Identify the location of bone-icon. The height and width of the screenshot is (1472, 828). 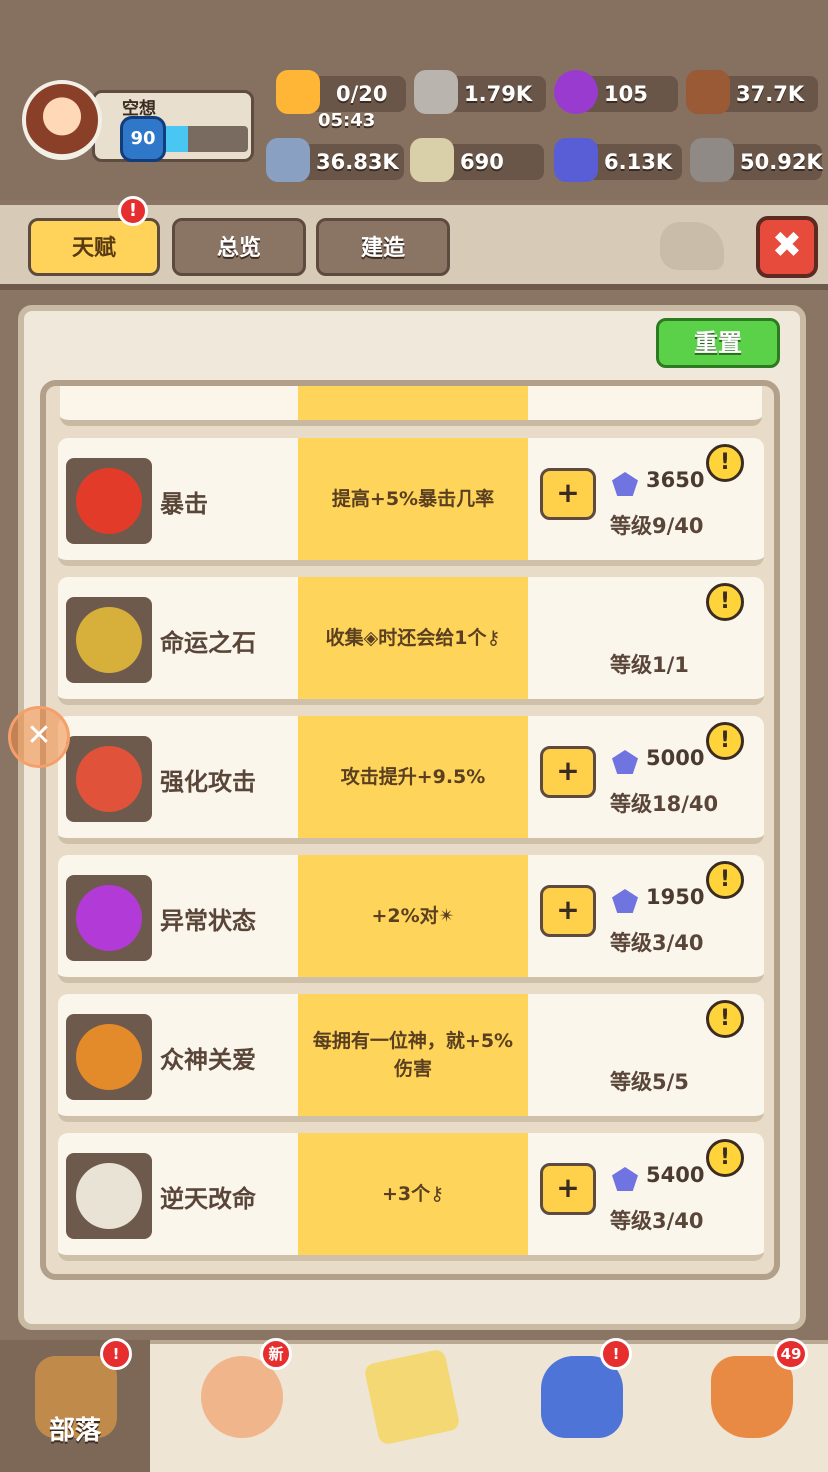
(288, 160).